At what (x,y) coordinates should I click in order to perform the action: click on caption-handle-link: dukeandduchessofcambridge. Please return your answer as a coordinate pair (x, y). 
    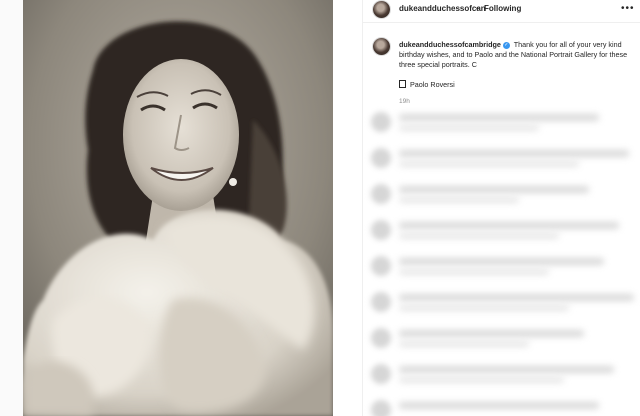
    Looking at the image, I should click on (450, 44).